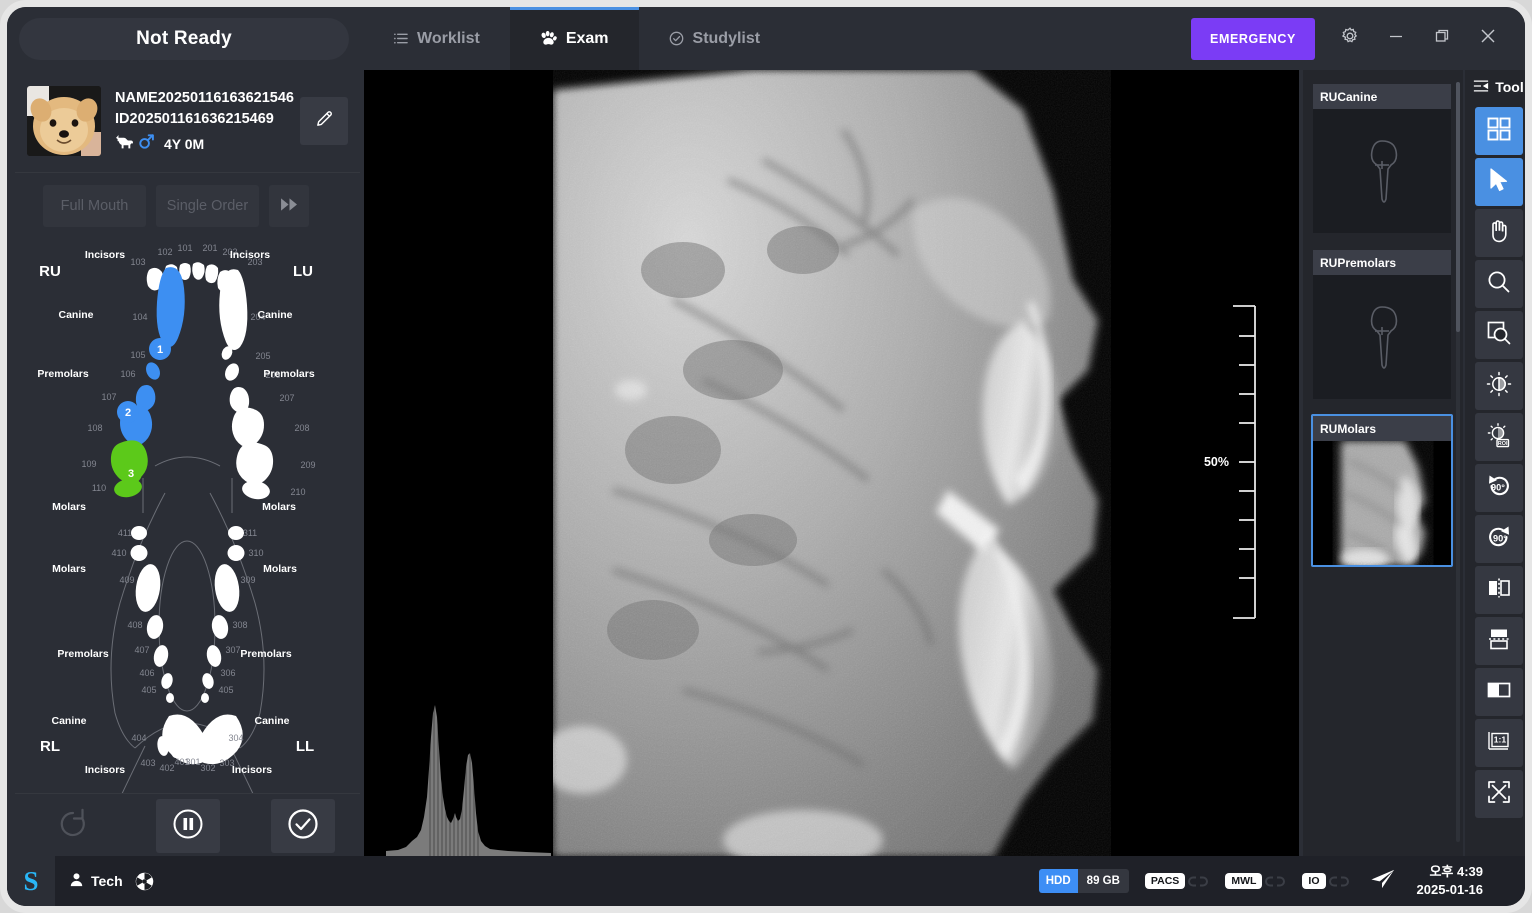 This screenshot has height=913, width=1532. What do you see at coordinates (134, 625) in the screenshot?
I see `svg-text: 408` at bounding box center [134, 625].